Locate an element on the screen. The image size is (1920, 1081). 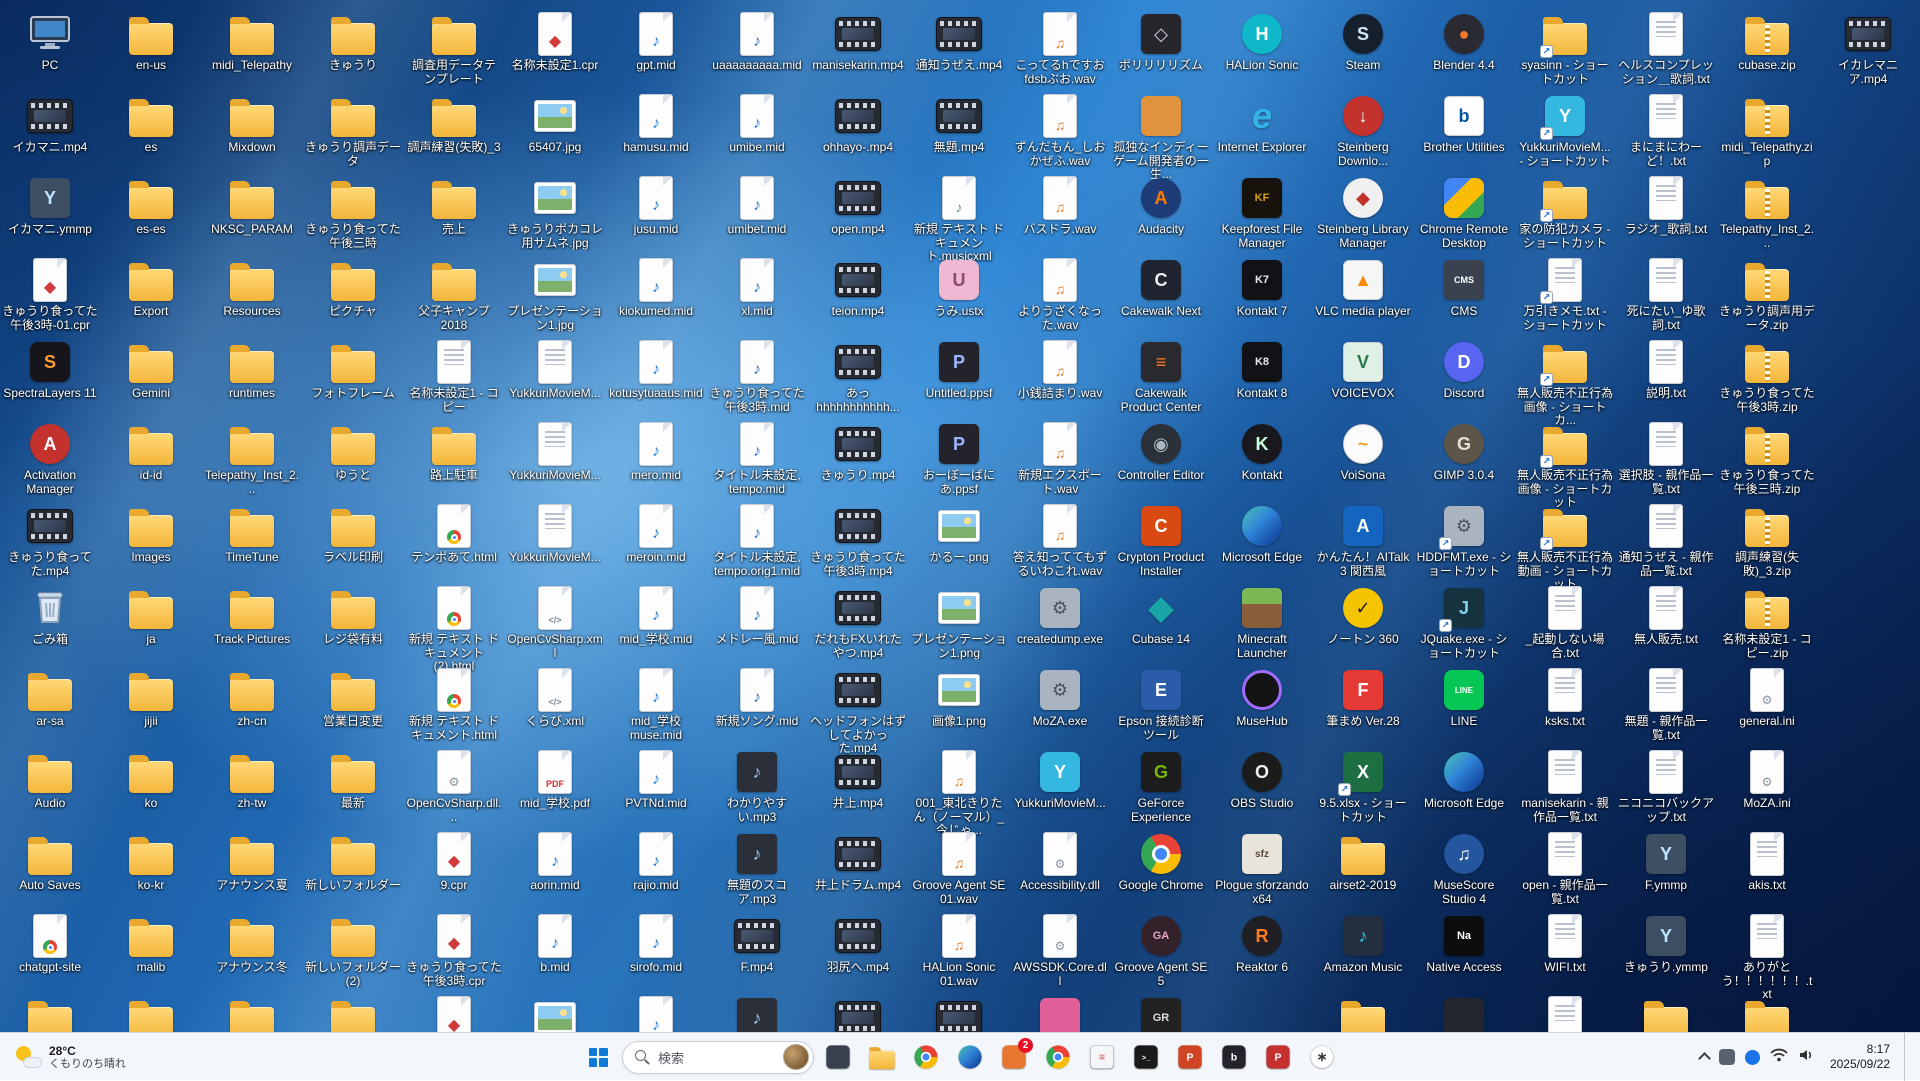
desktop-icon: テンポあて.html is located at coordinates (454, 533).